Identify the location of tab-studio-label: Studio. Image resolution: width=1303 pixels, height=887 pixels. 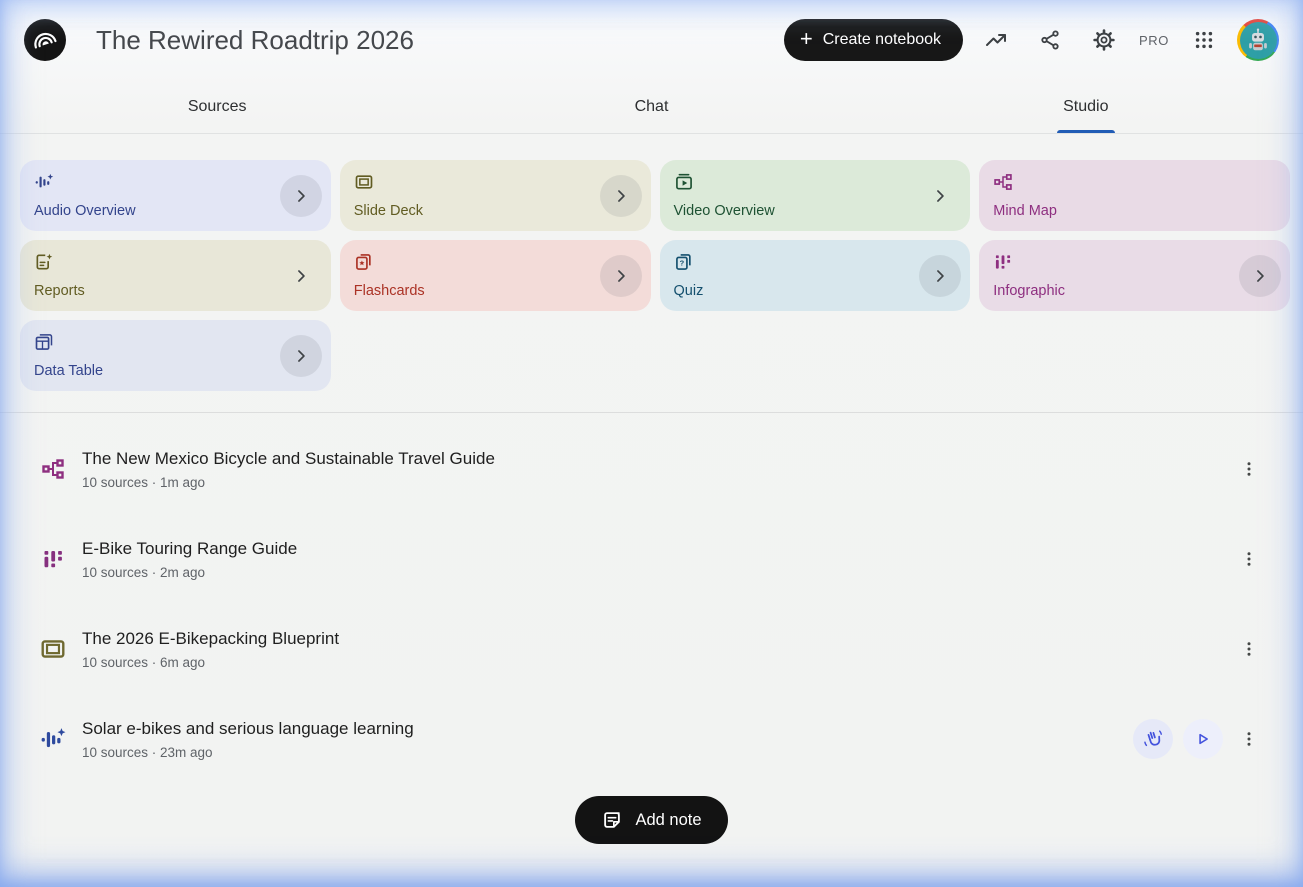
(1086, 106).